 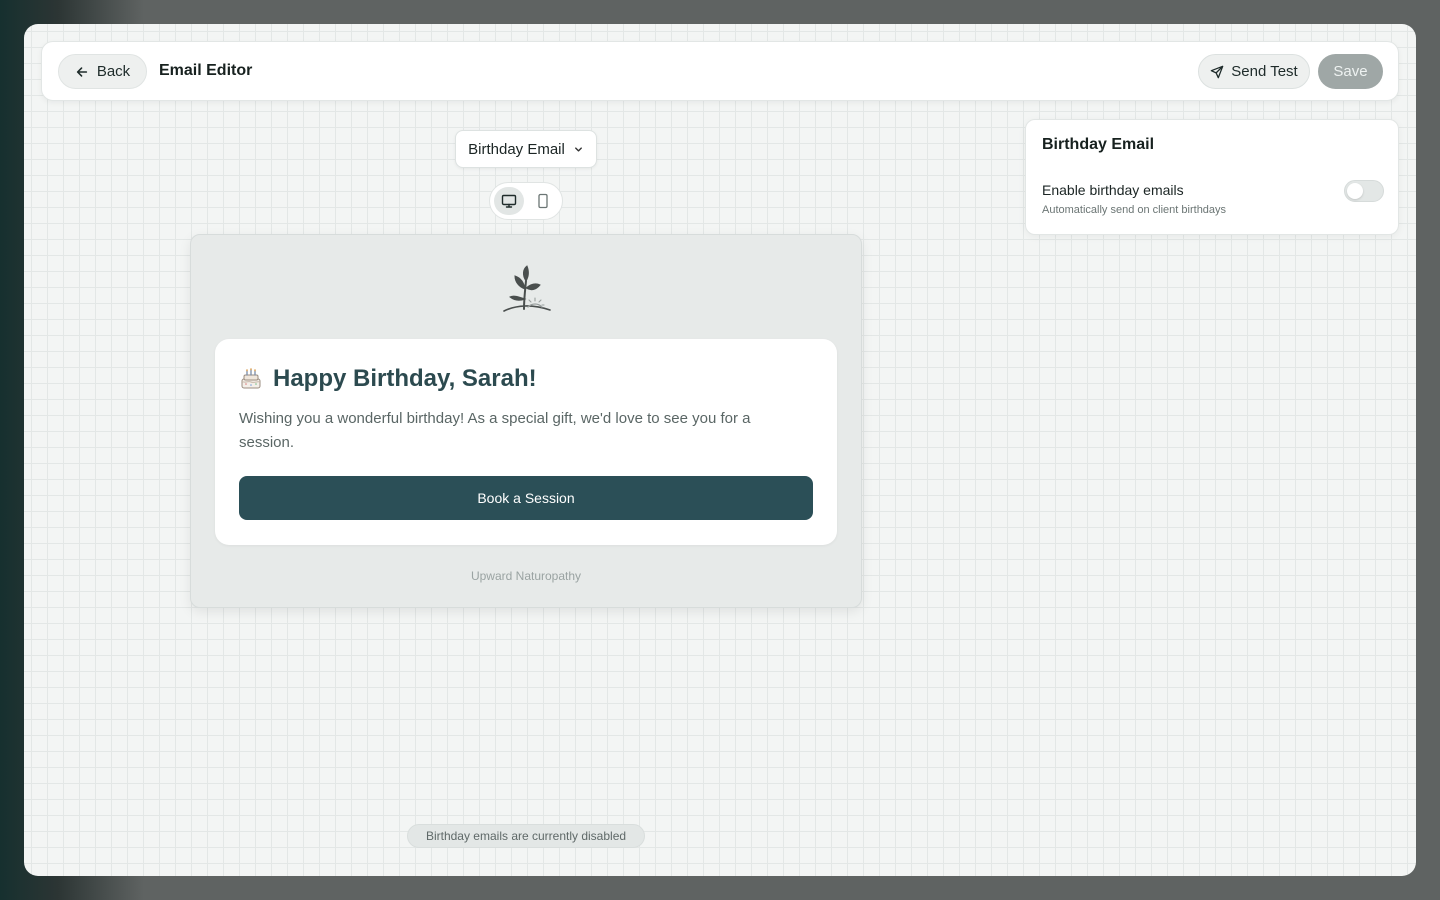 I want to click on enable-birthday-label: Enable birthday emails, so click(x=1113, y=190).